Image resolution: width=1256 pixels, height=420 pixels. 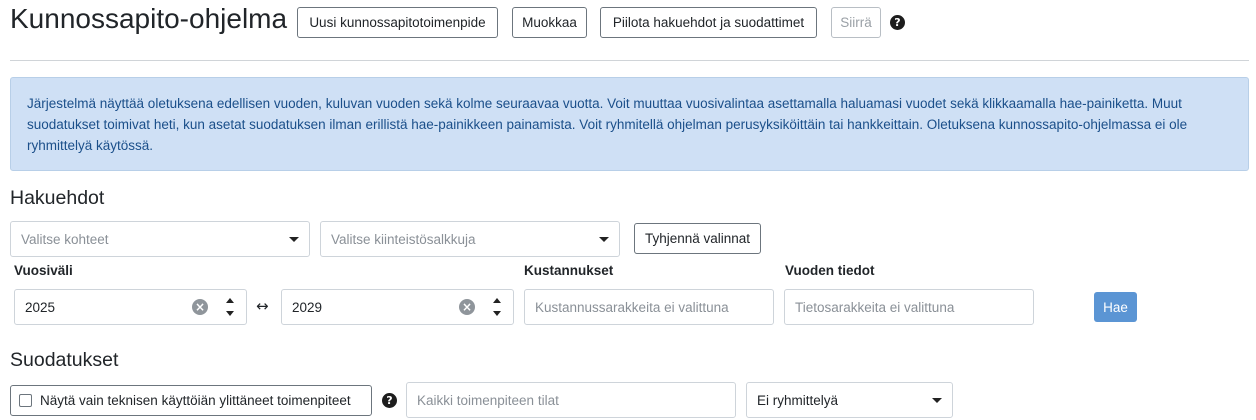 What do you see at coordinates (43, 270) in the screenshot?
I see `year-range-label: Vuosiväli` at bounding box center [43, 270].